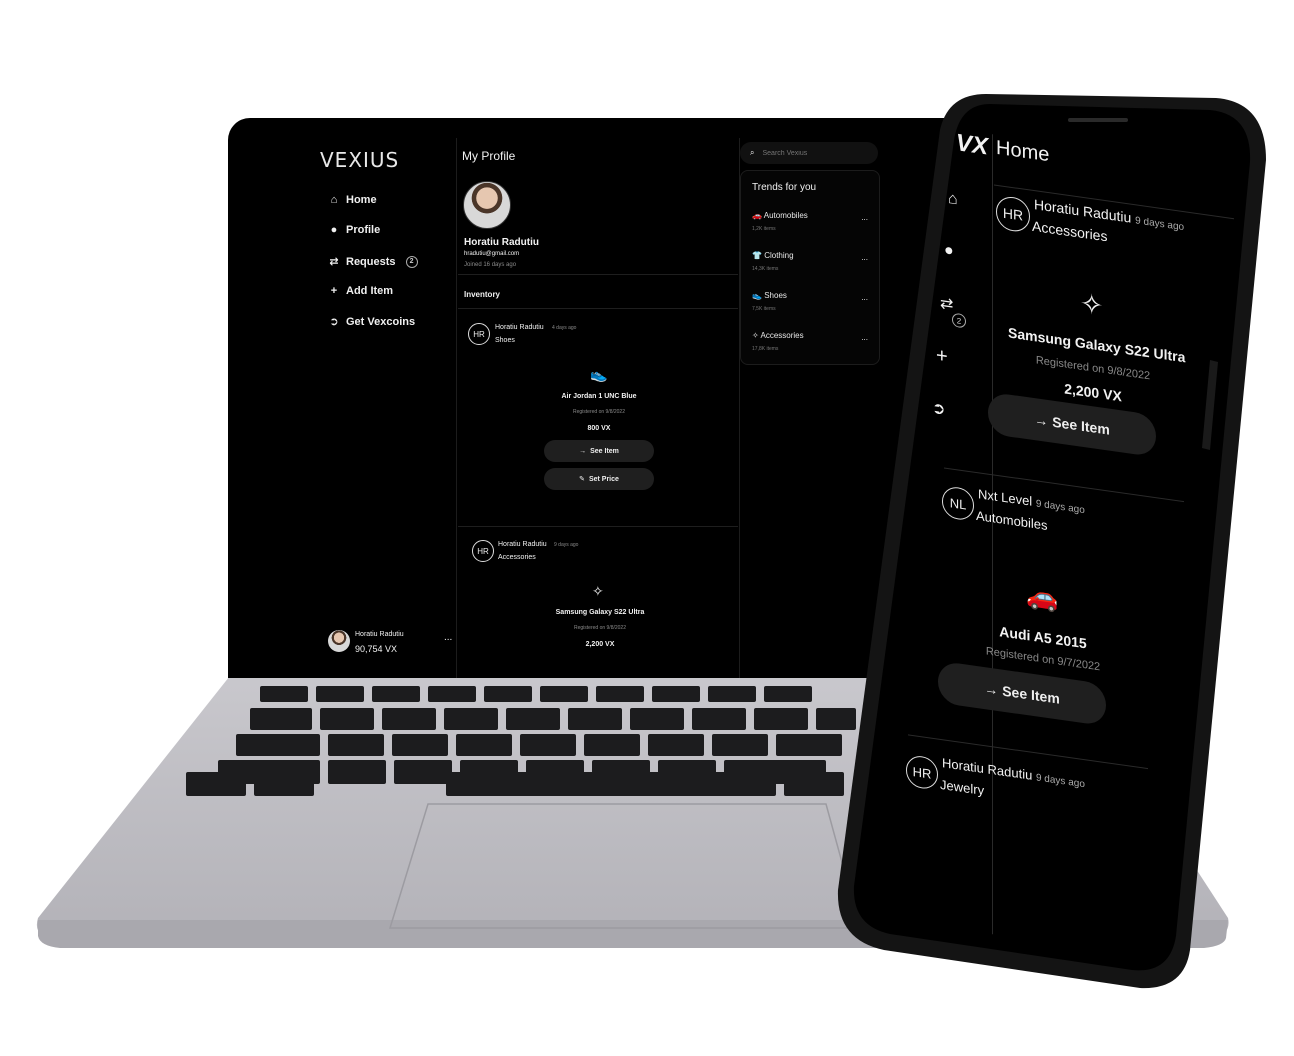 Image resolution: width=1294 pixels, height=1056 pixels. What do you see at coordinates (361, 200) in the screenshot?
I see `nav-home-label: Home` at bounding box center [361, 200].